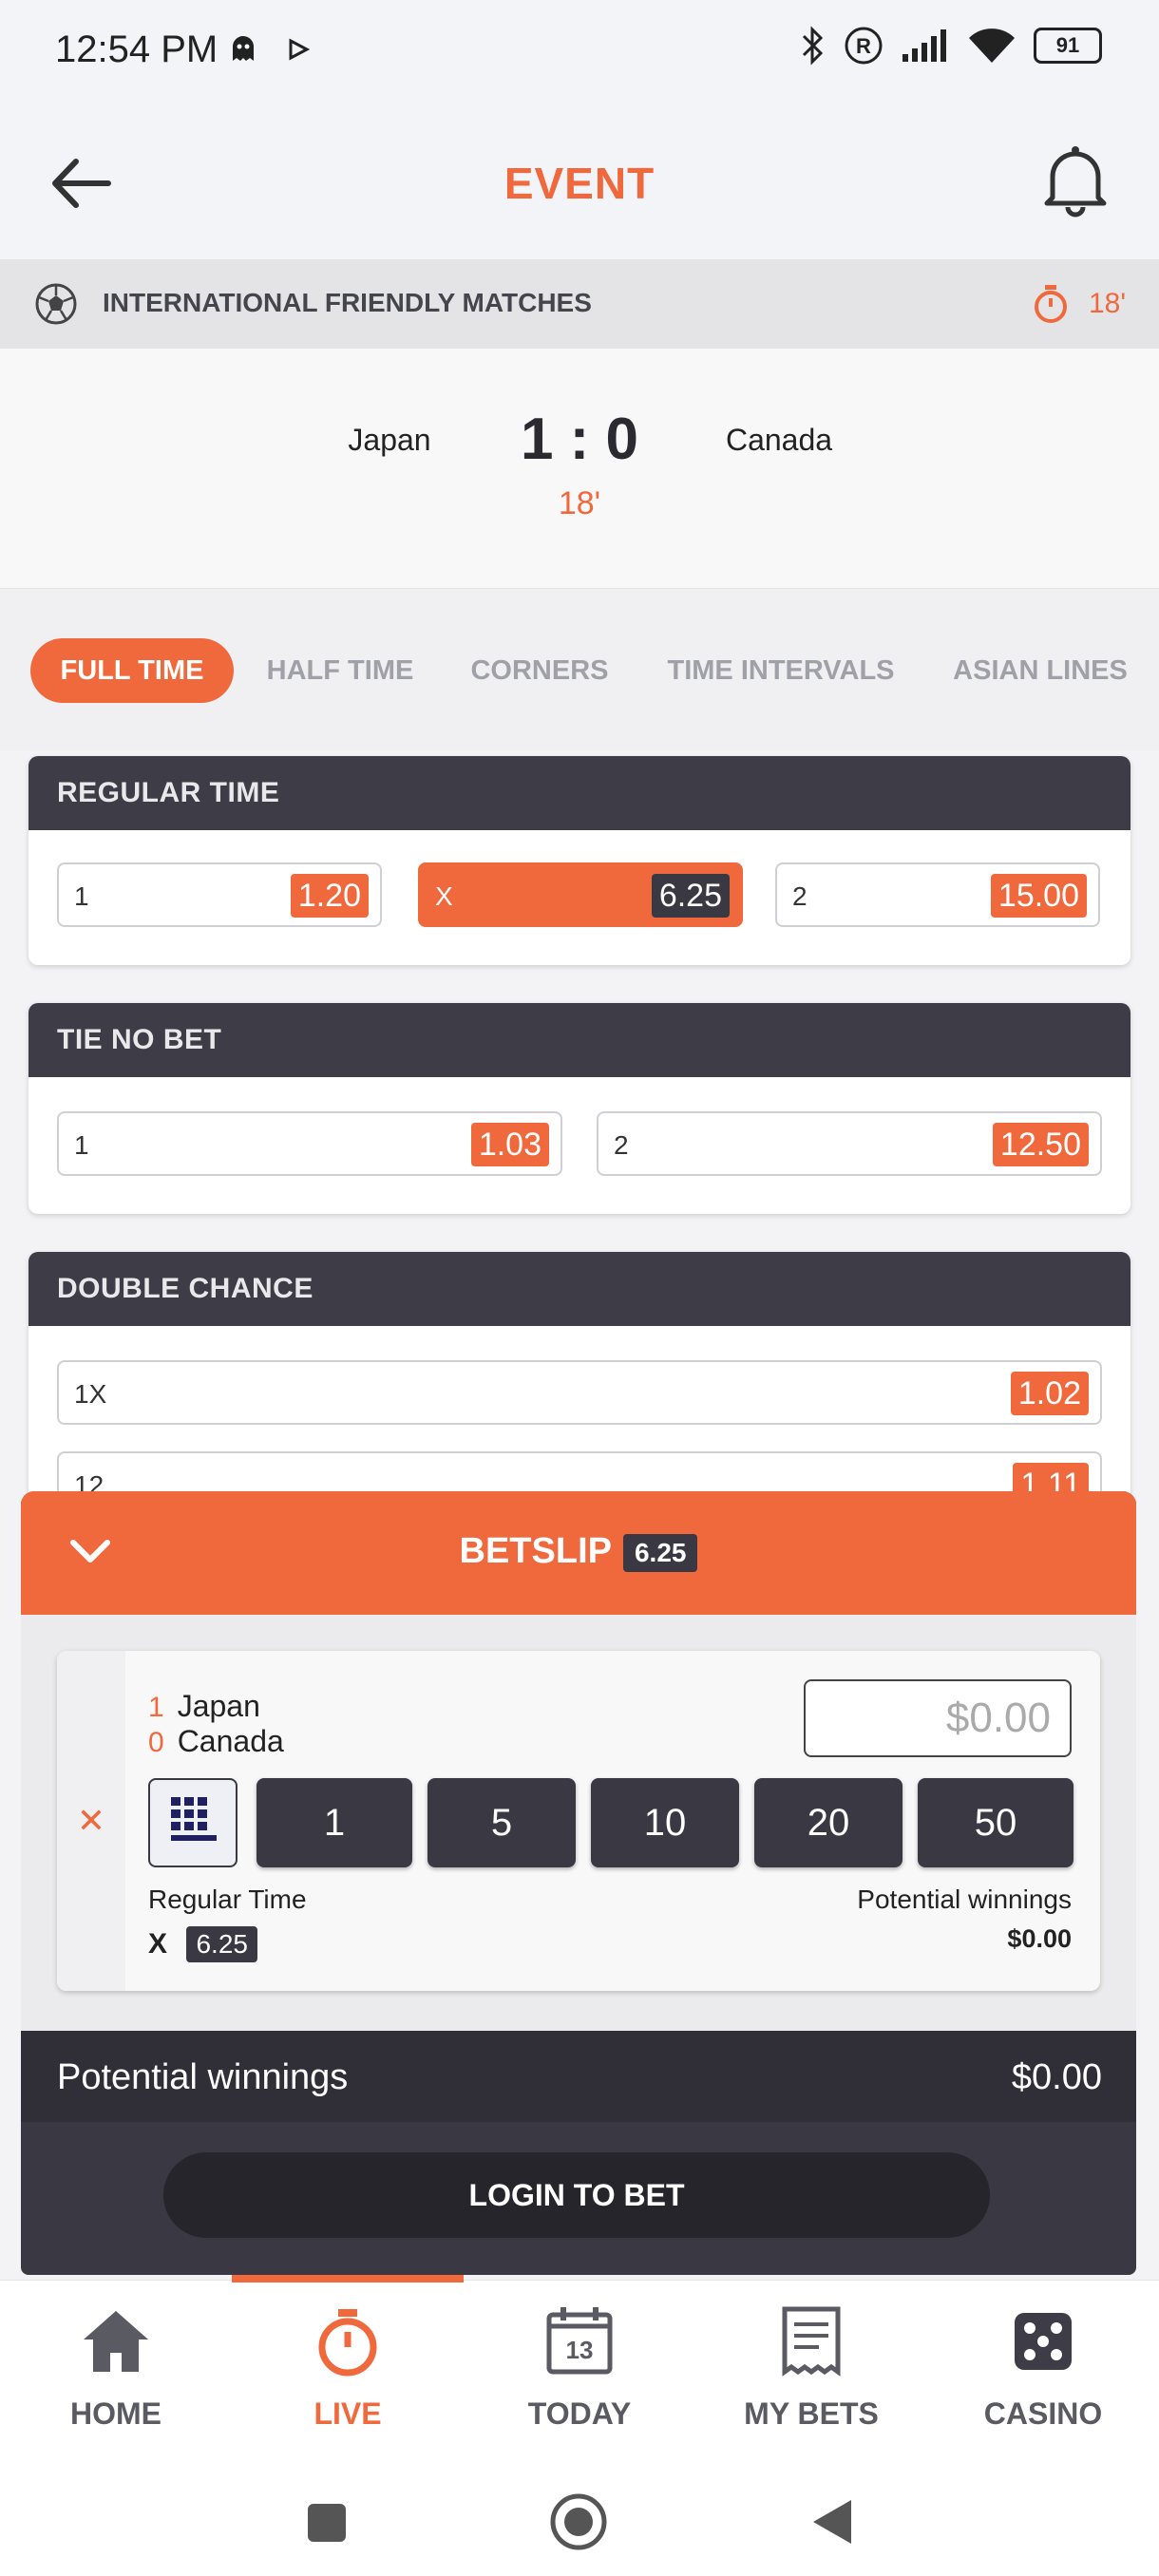 This screenshot has height=2576, width=1159. What do you see at coordinates (811, 2413) in the screenshot?
I see `nav-label: MY BETS` at bounding box center [811, 2413].